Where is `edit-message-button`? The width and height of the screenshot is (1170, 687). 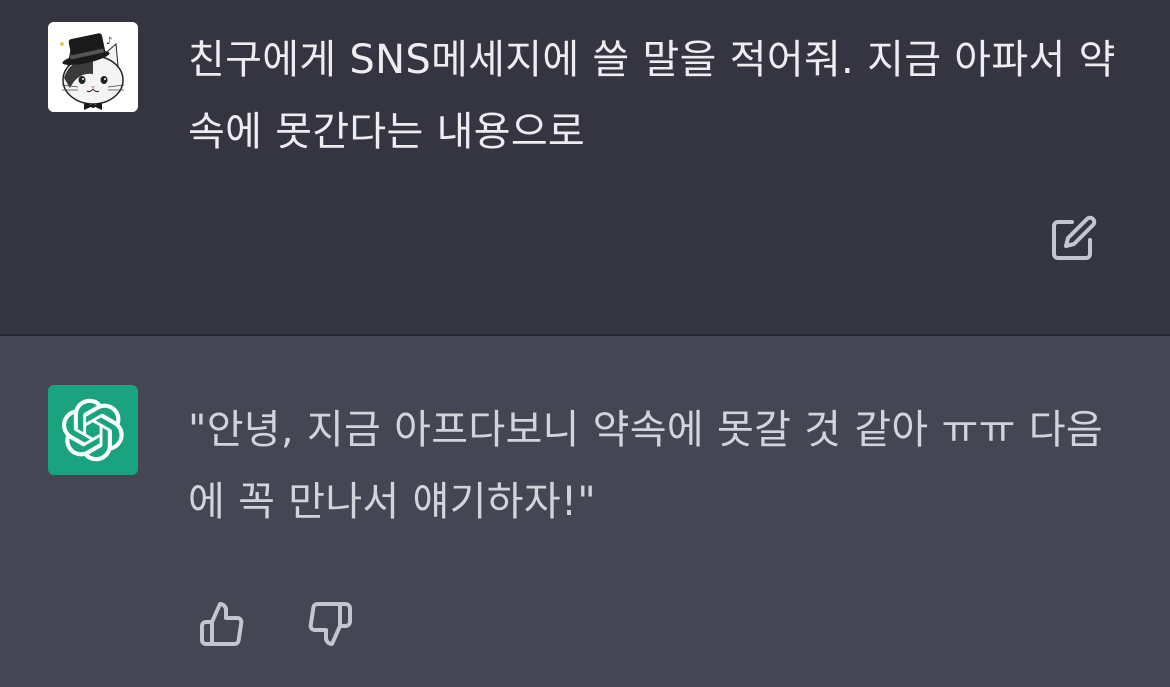
edit-message-button is located at coordinates (1074, 238).